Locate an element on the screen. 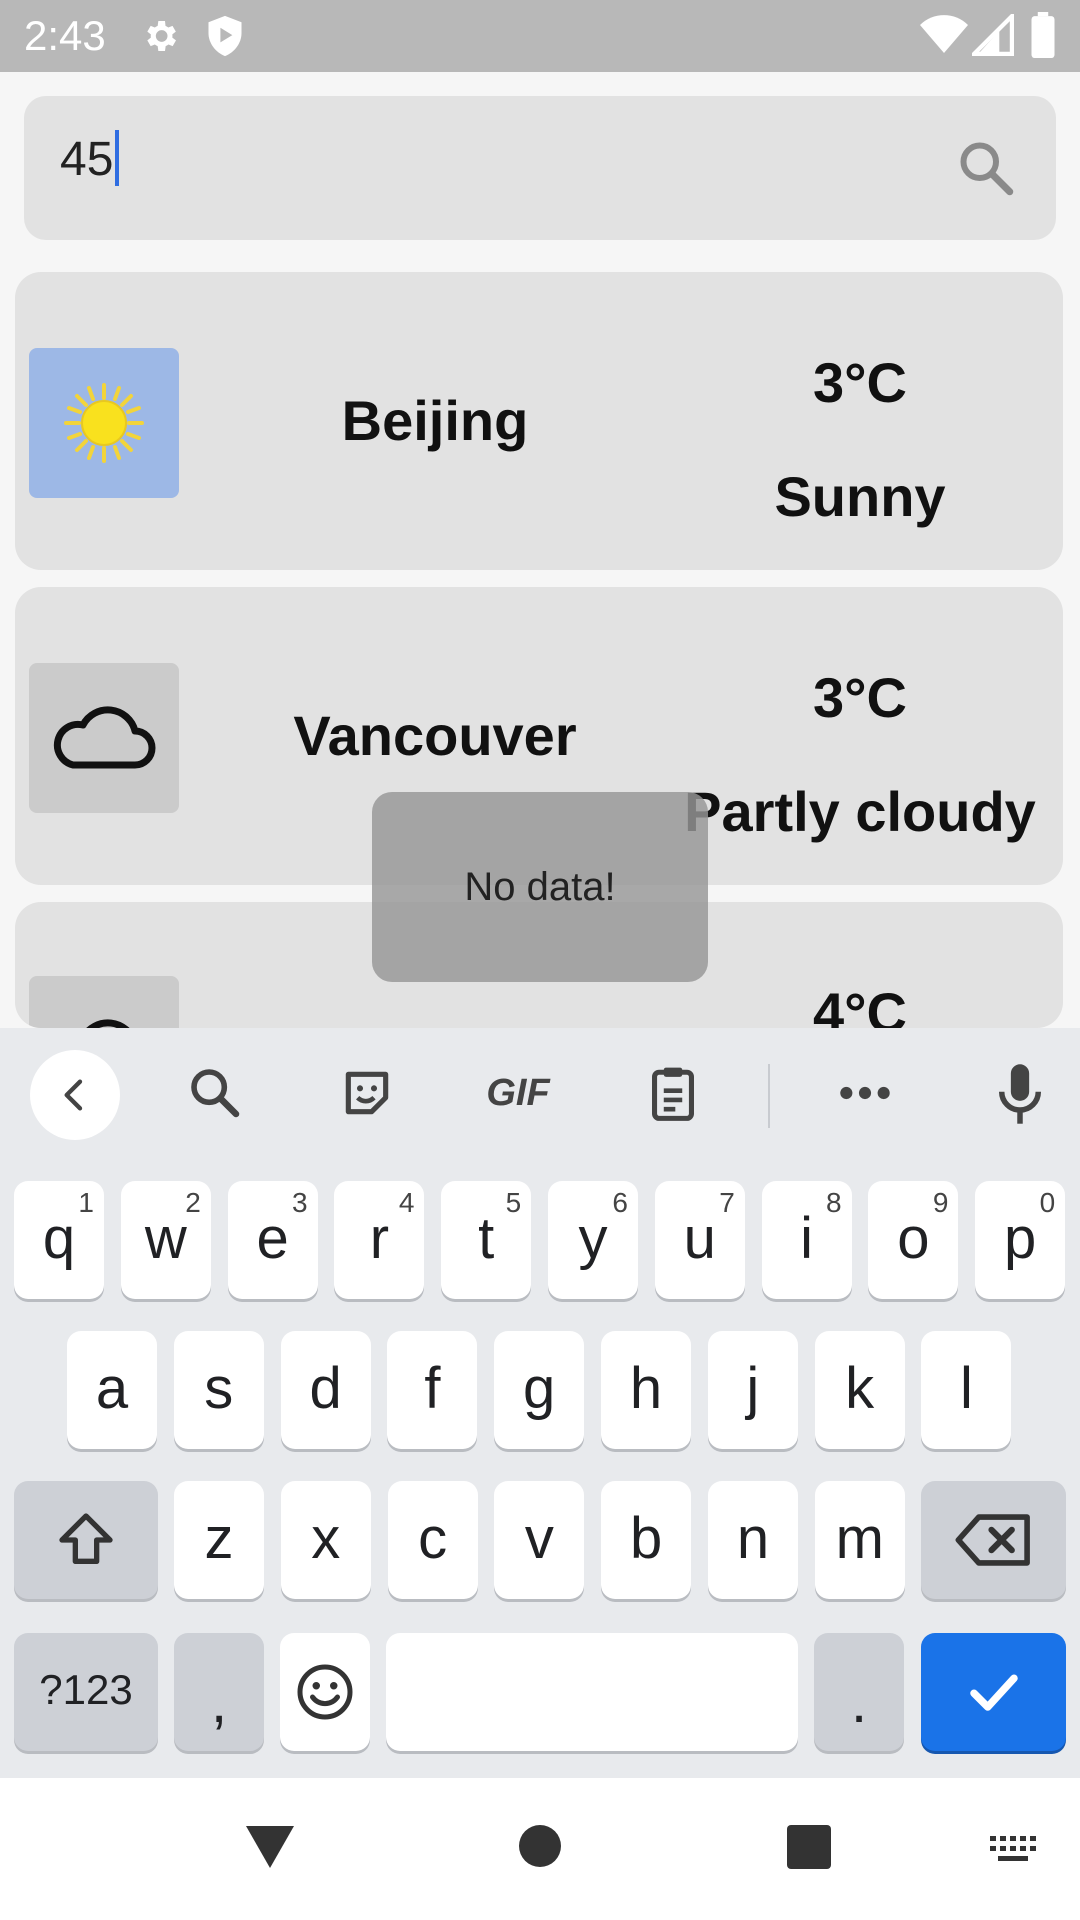  key-c: c is located at coordinates (432, 1540).